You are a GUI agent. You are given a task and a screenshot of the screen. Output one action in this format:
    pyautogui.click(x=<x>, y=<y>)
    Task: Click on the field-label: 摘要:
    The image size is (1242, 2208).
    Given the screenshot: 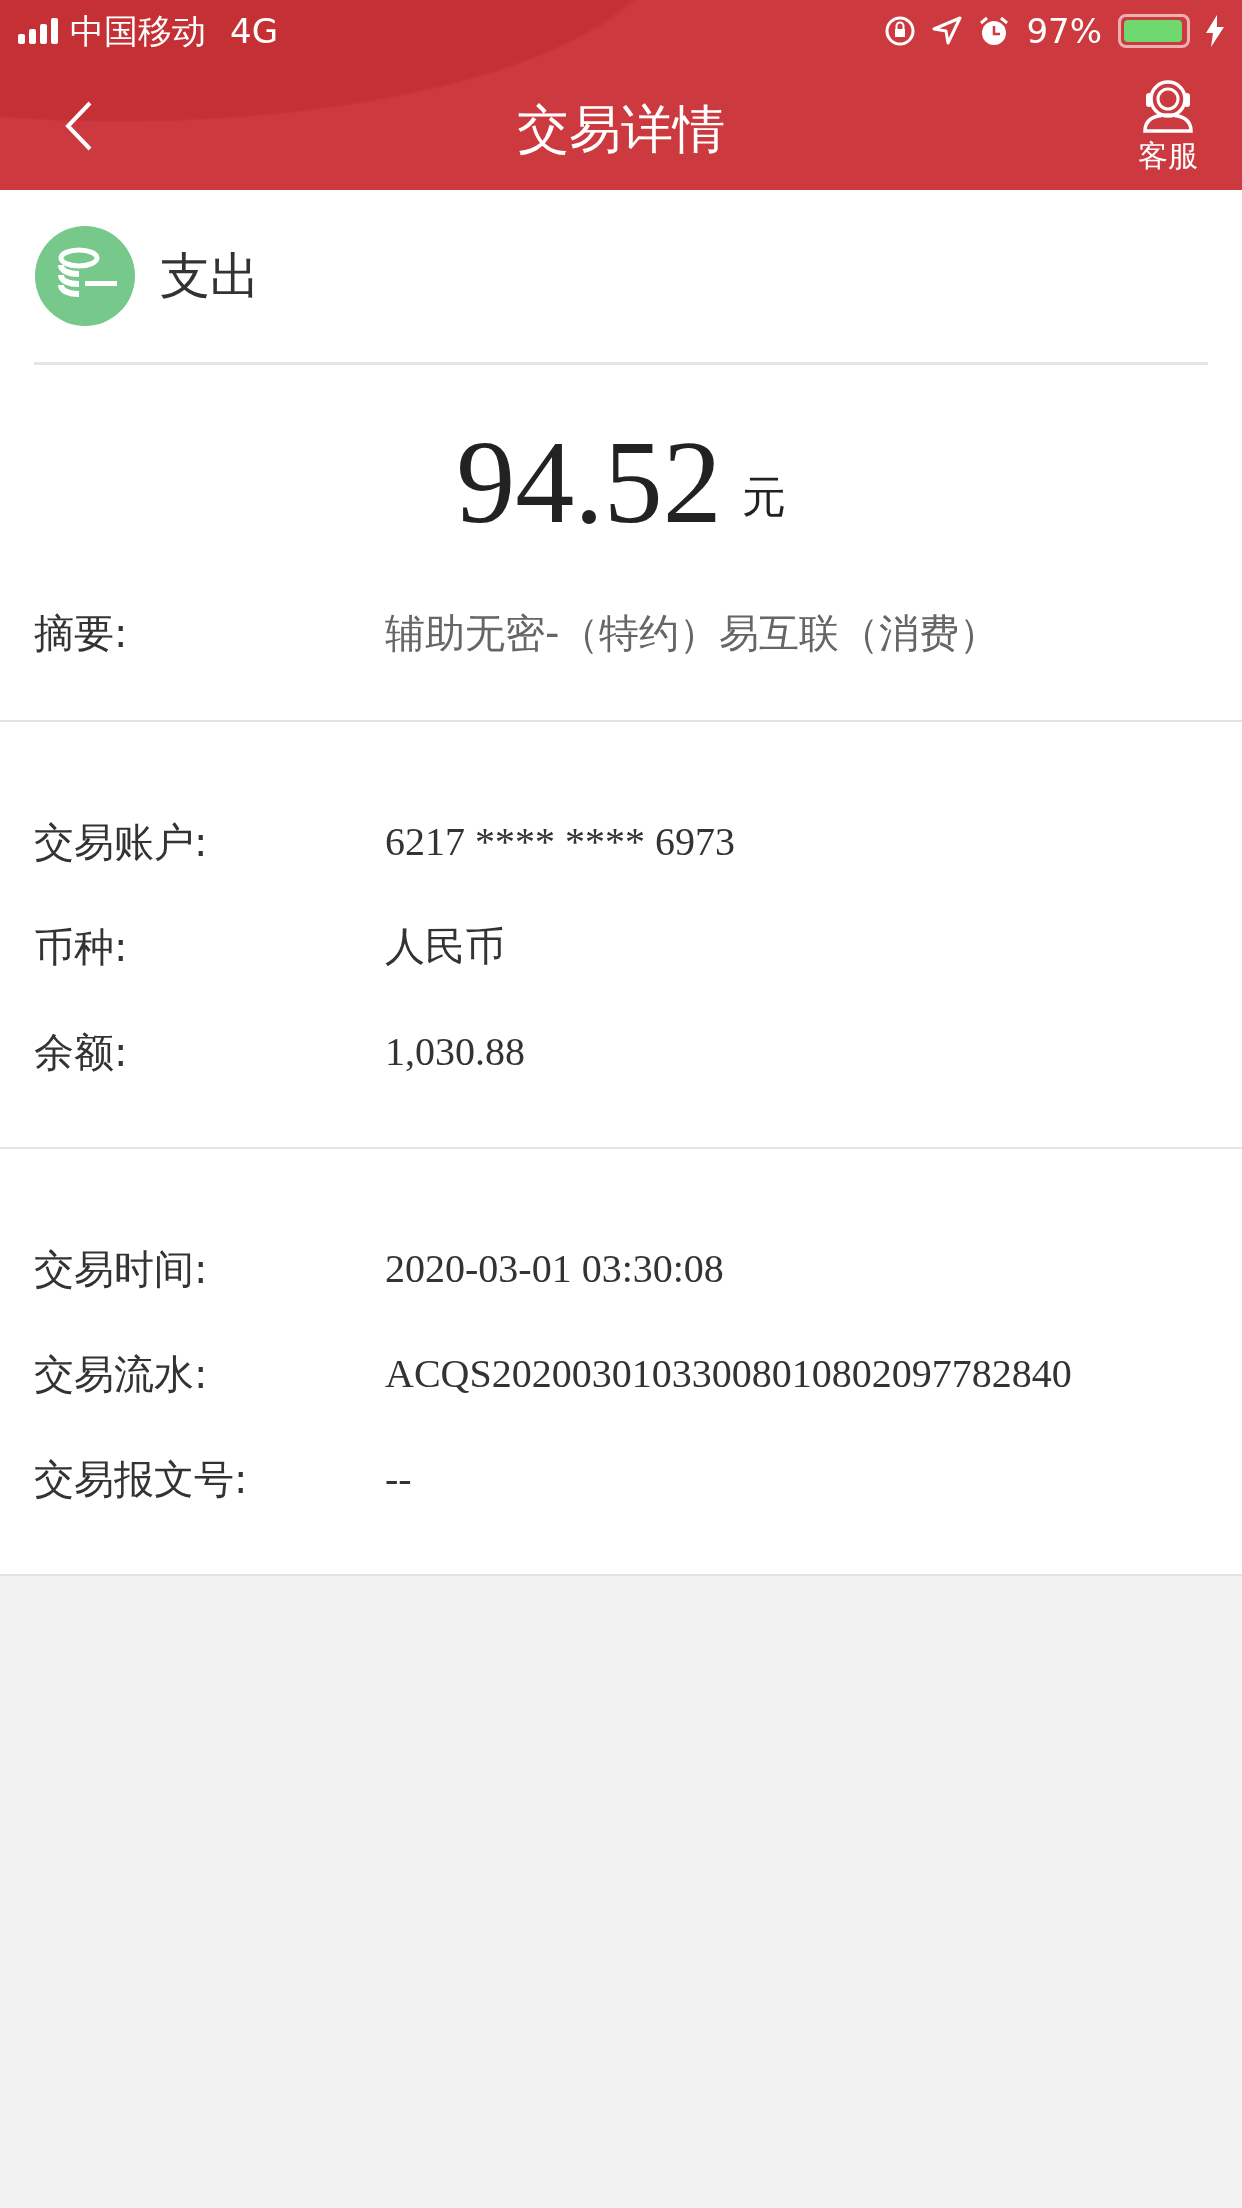 What is the action you would take?
    pyautogui.click(x=81, y=633)
    